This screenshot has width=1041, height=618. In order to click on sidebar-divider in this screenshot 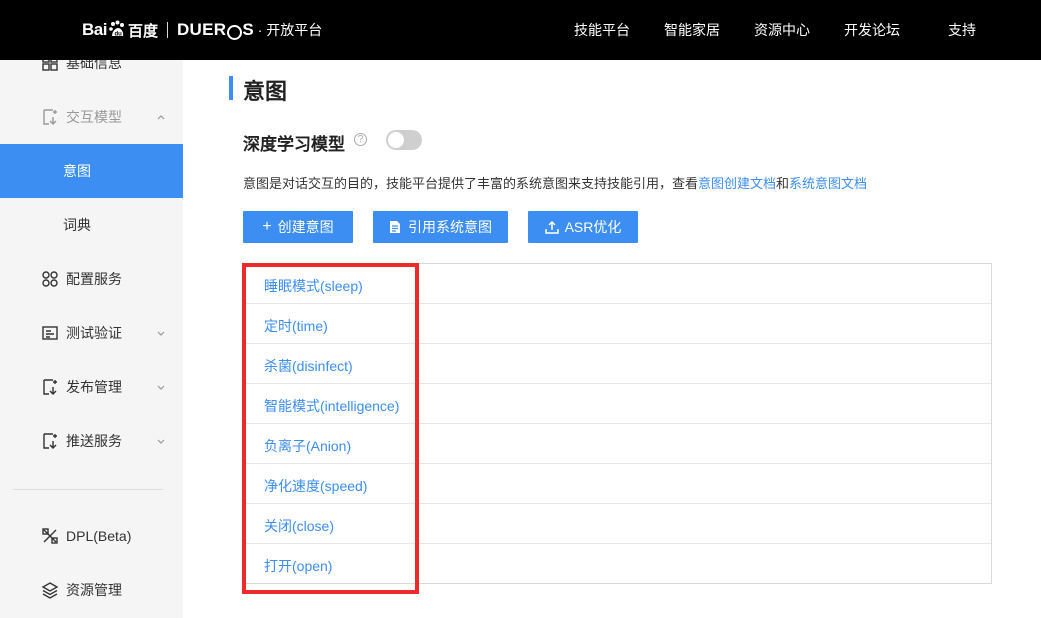, I will do `click(88, 489)`.